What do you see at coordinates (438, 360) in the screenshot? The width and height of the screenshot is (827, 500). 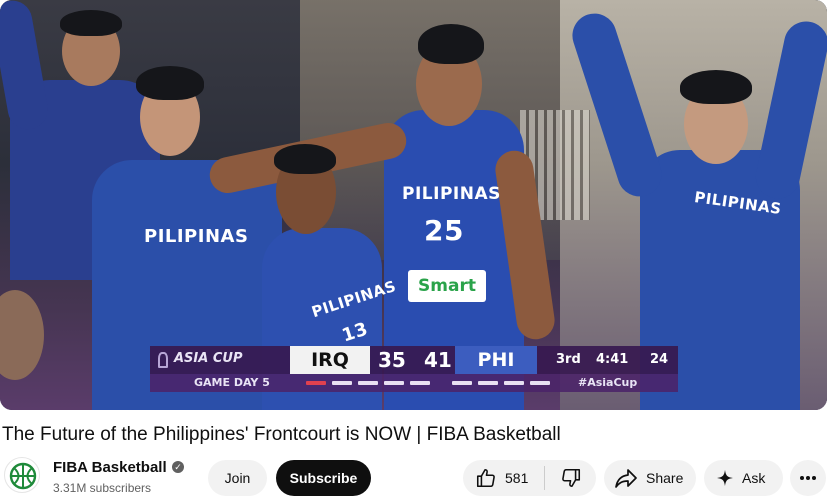 I see `scoreboard-score-right: 41` at bounding box center [438, 360].